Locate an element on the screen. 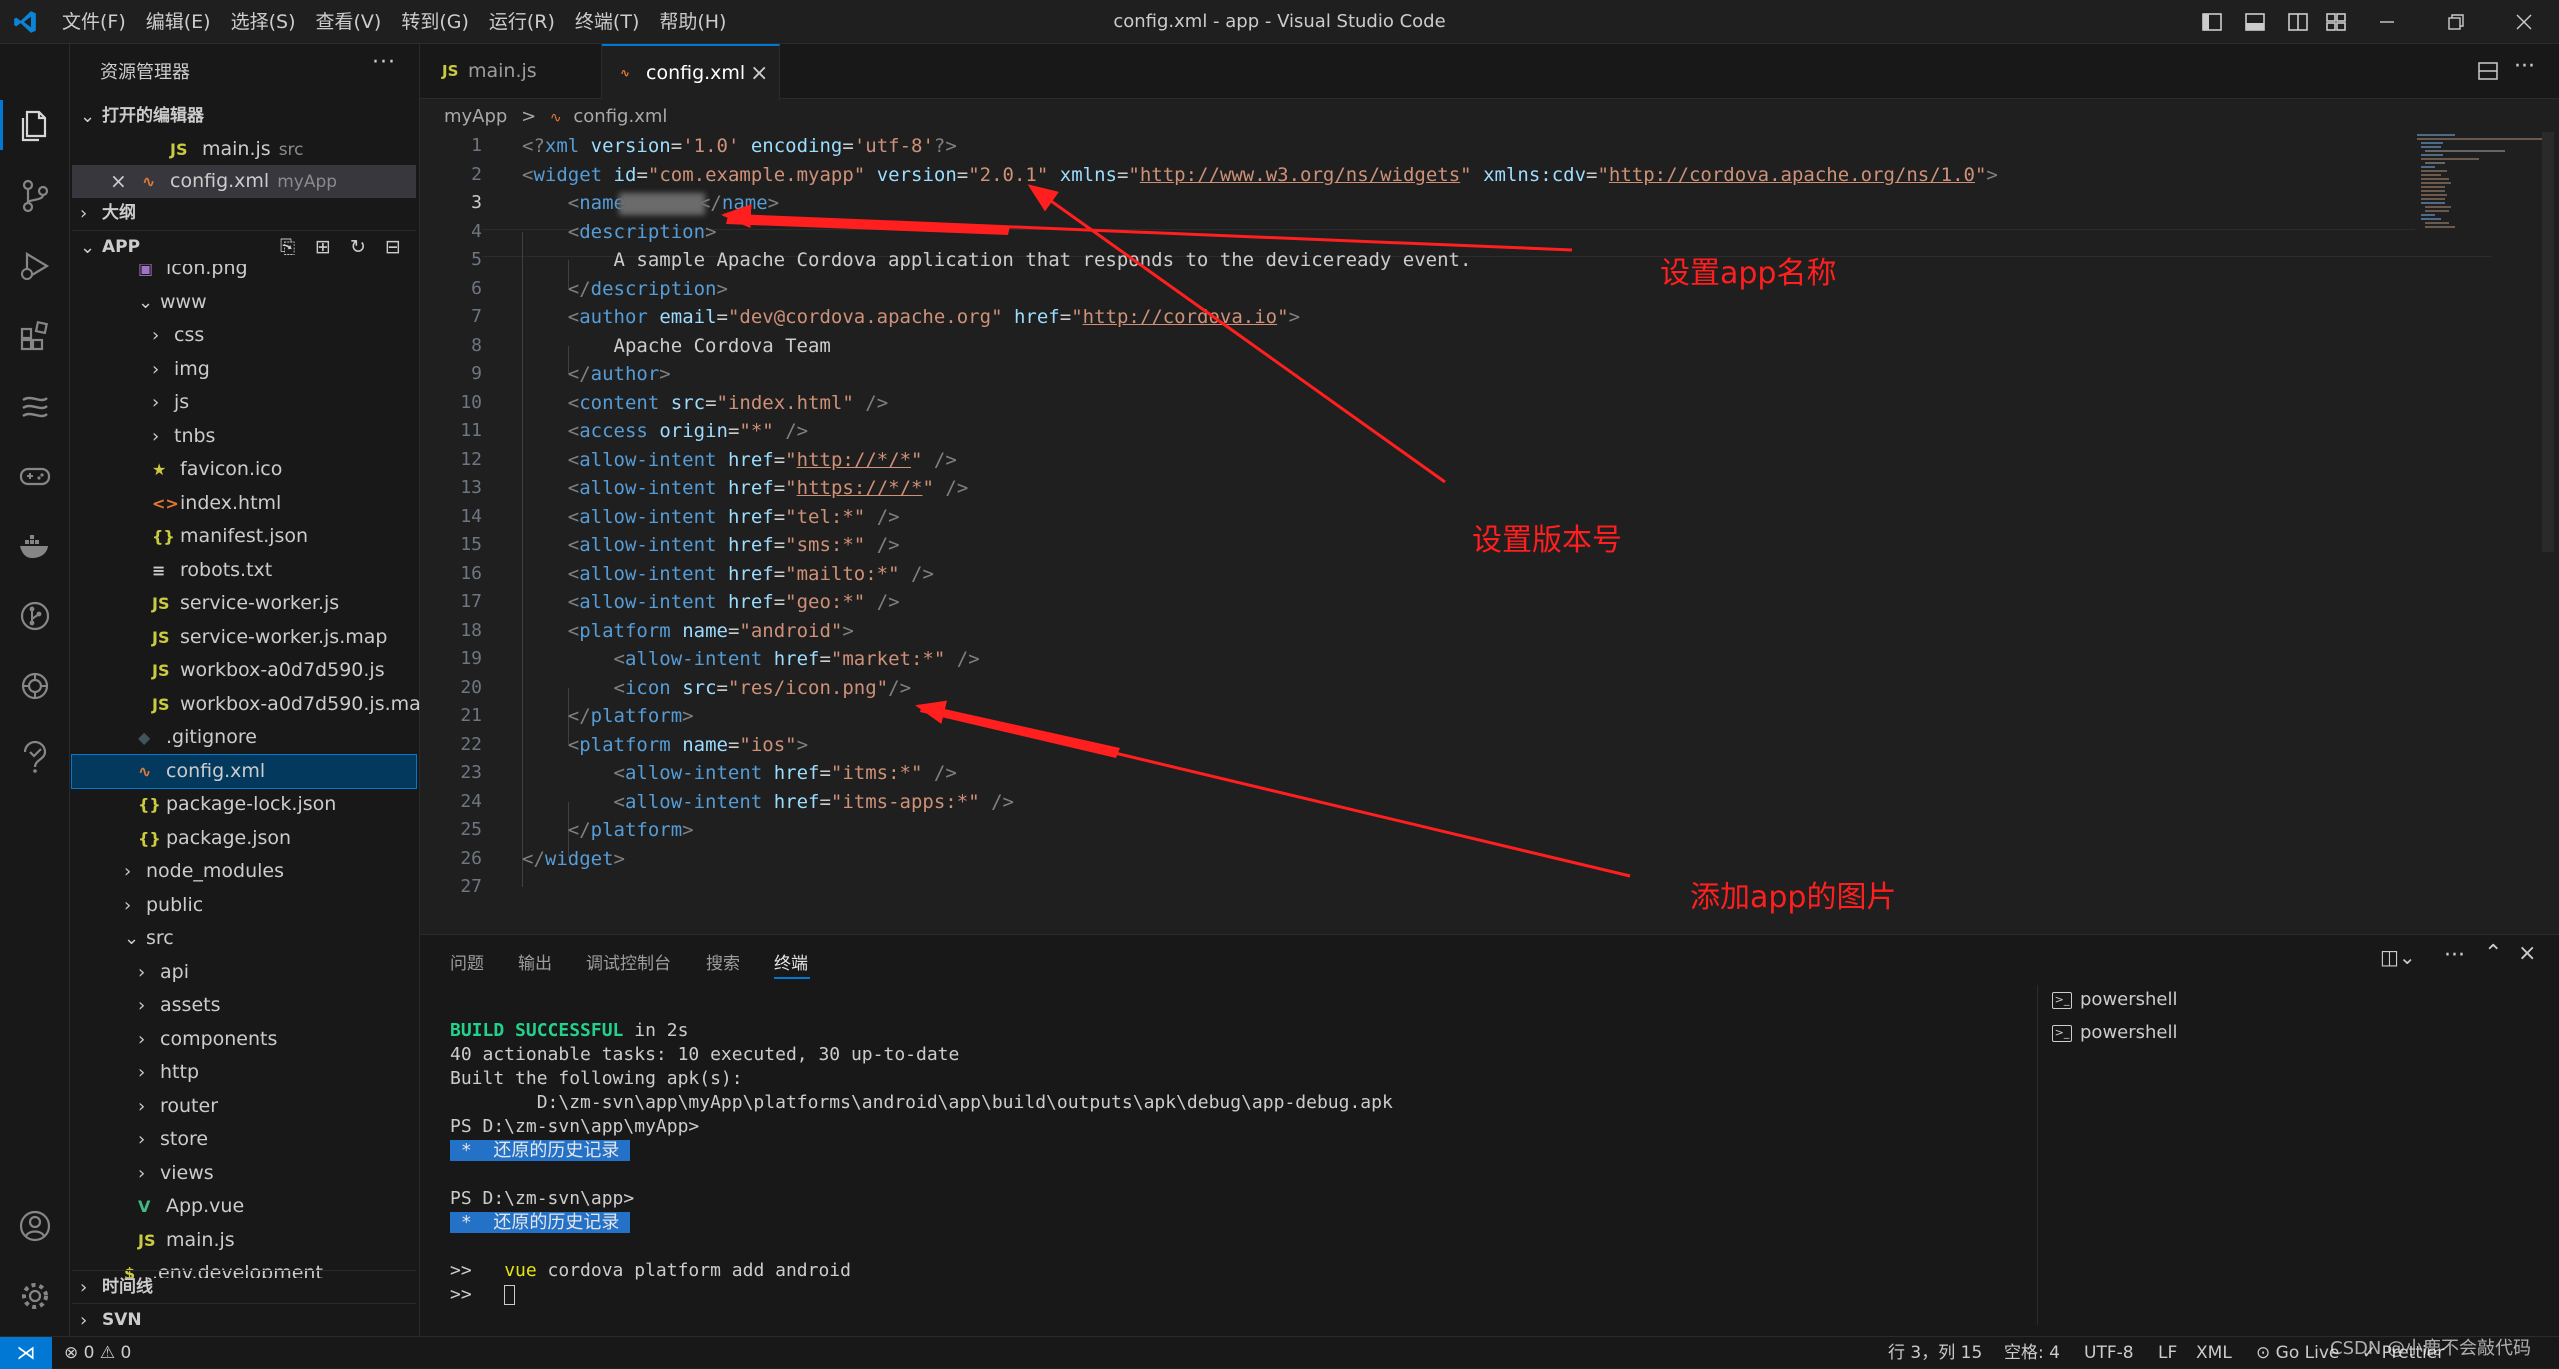 Image resolution: width=2559 pixels, height=1369 pixels. minimap is located at coordinates (2480, 182).